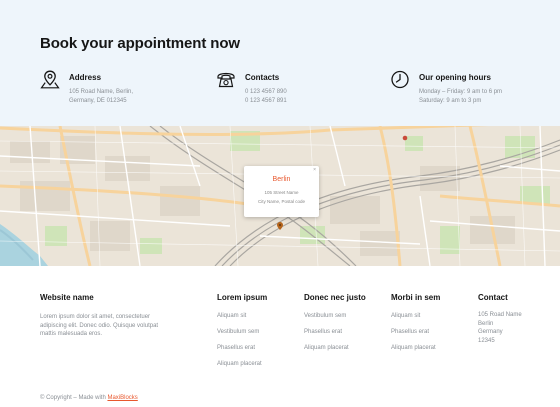 This screenshot has height=407, width=560. What do you see at coordinates (450, 101) in the screenshot?
I see `hours-saturday: Saturday: 9 am to 3 pm` at bounding box center [450, 101].